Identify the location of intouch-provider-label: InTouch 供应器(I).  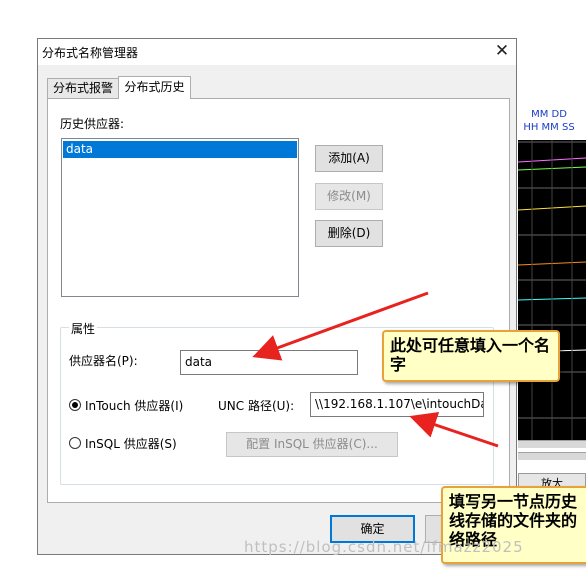
(134, 405).